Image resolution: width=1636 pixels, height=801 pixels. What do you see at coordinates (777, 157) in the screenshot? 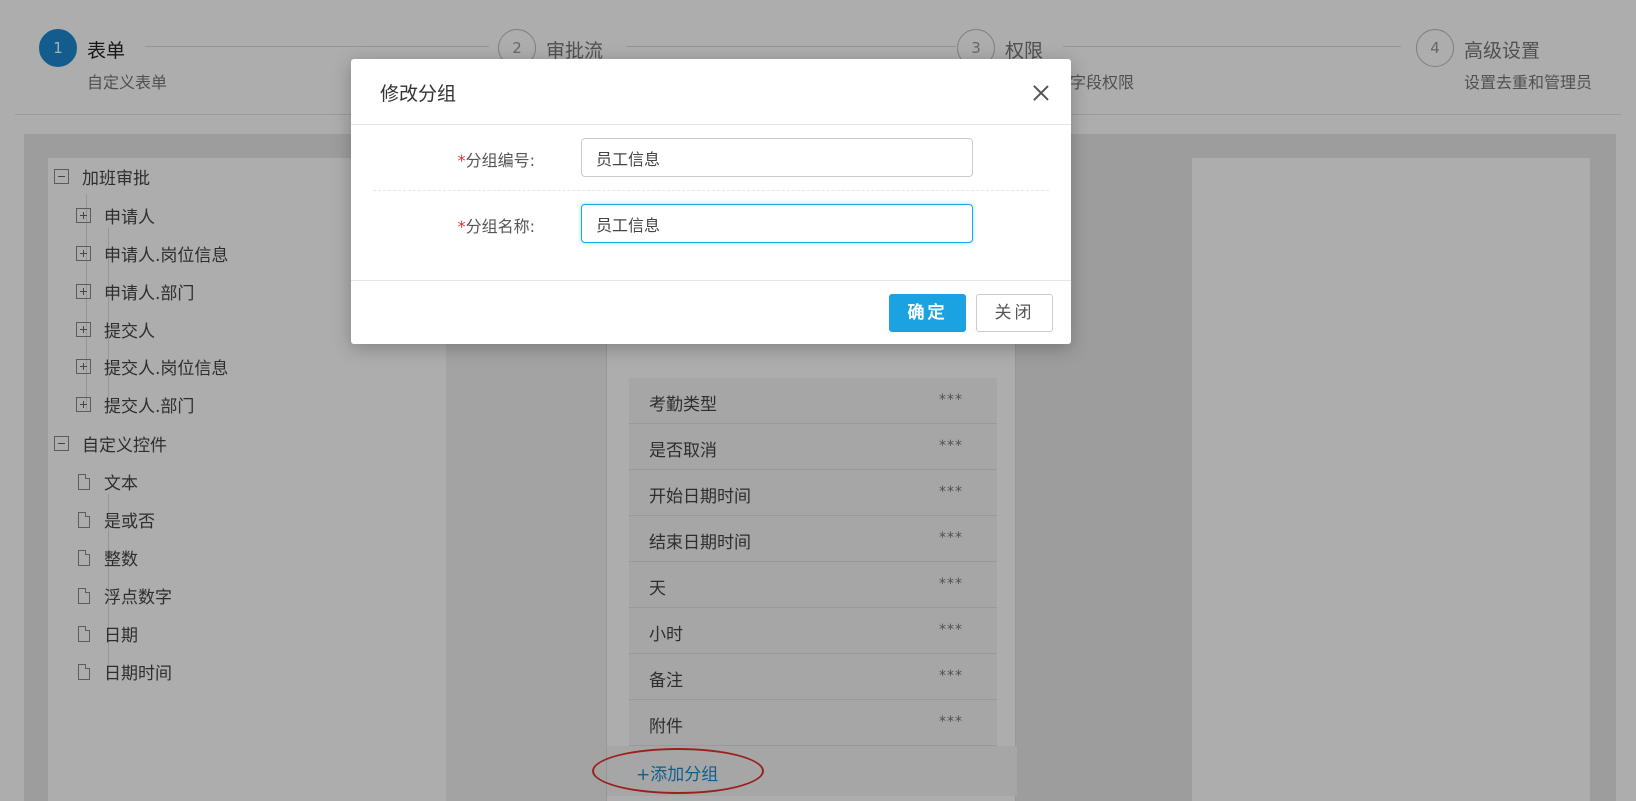
I see `group-code-input` at bounding box center [777, 157].